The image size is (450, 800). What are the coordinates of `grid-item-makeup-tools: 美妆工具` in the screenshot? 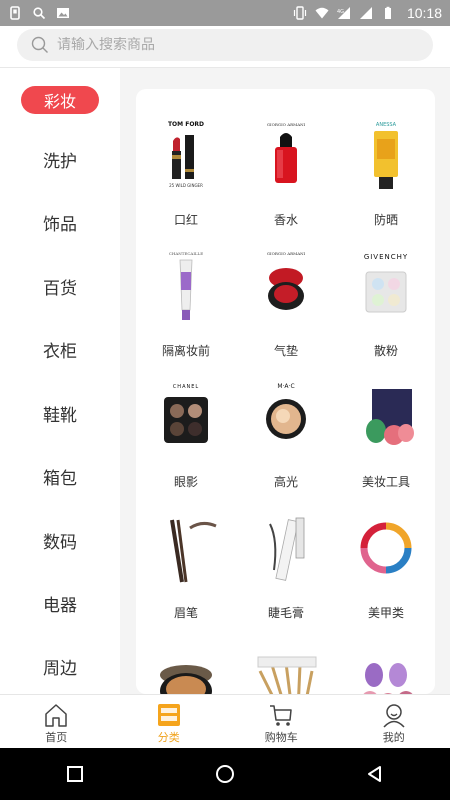 It's located at (385, 426).